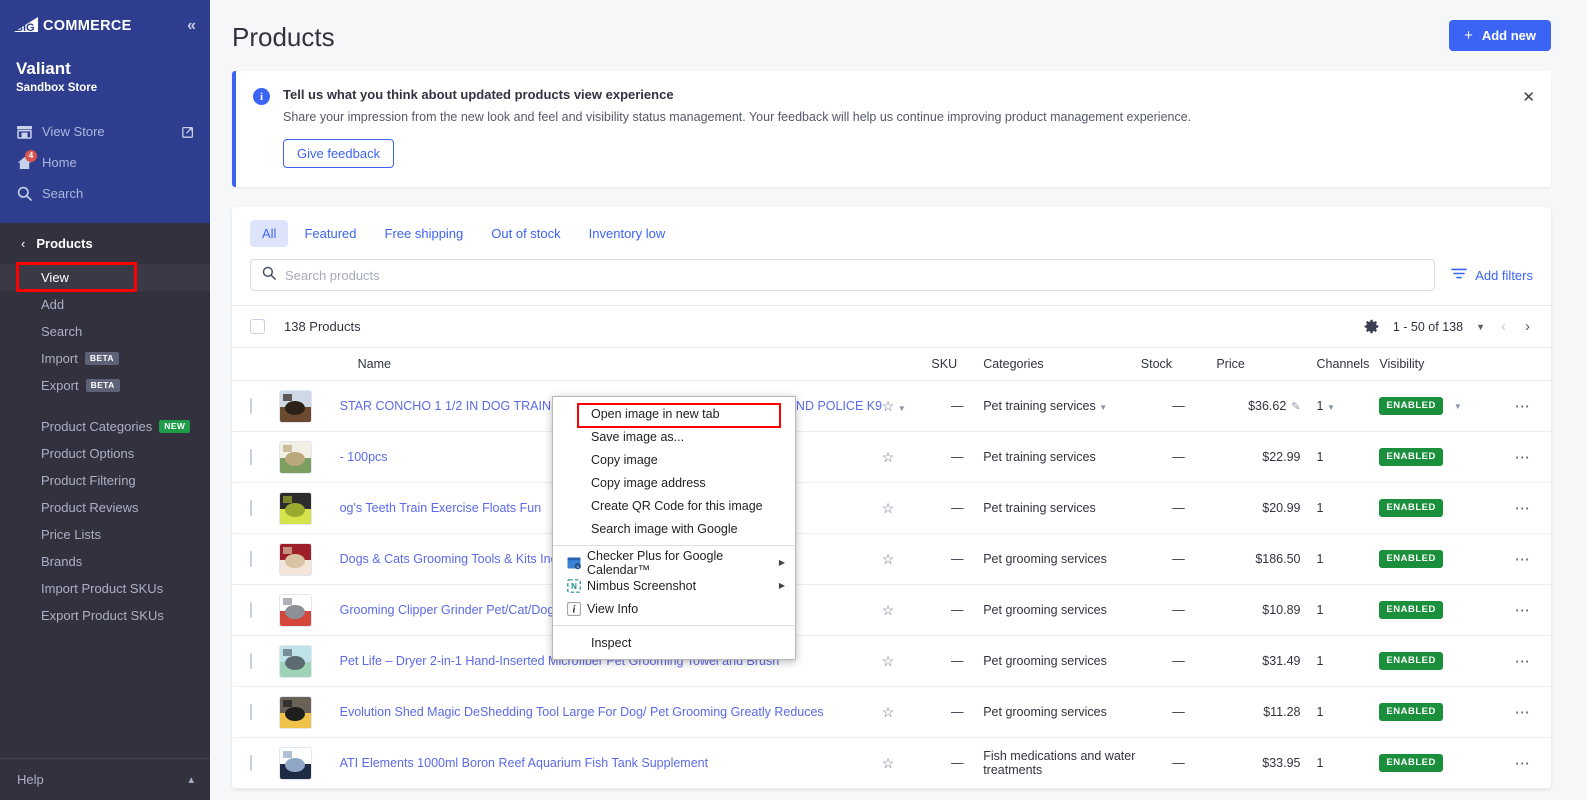  Describe the element at coordinates (1371, 326) in the screenshot. I see `gear-icon` at that location.